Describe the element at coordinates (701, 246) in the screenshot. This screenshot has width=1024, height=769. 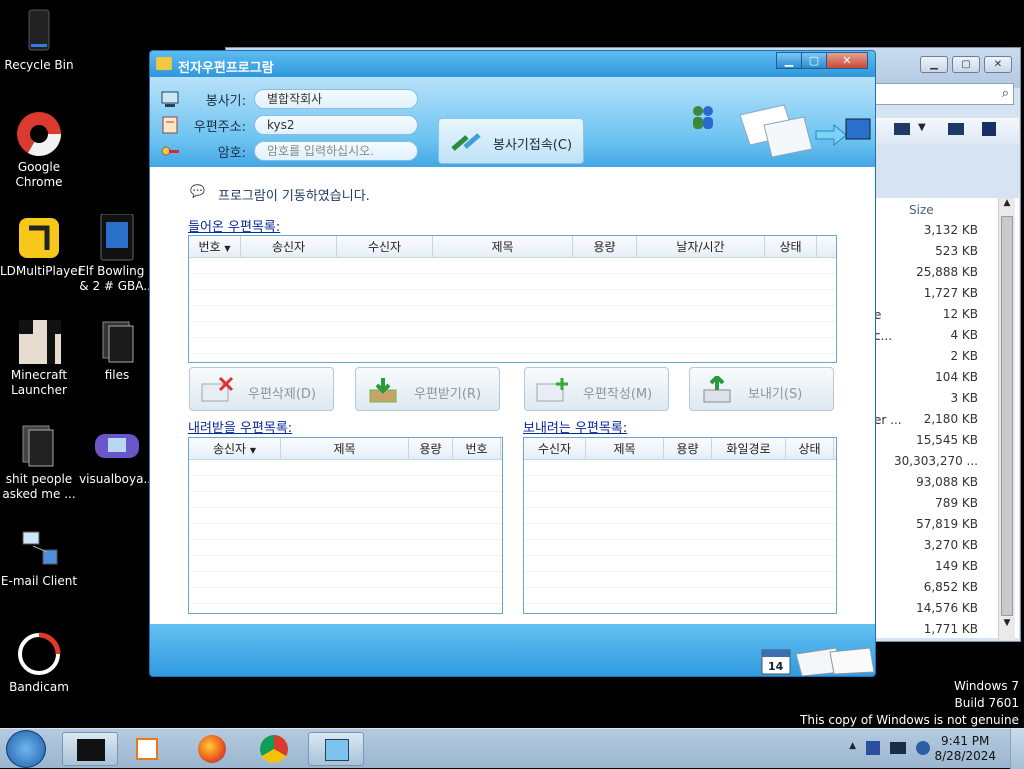
I see `column-header: 날자/시간` at that location.